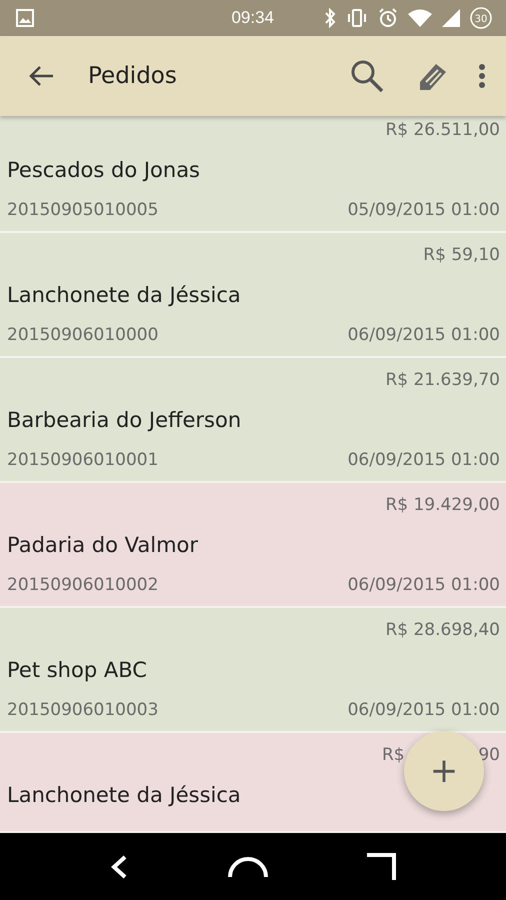 Image resolution: width=506 pixels, height=900 pixels. Describe the element at coordinates (388, 18) in the screenshot. I see `alarm-icon` at that location.